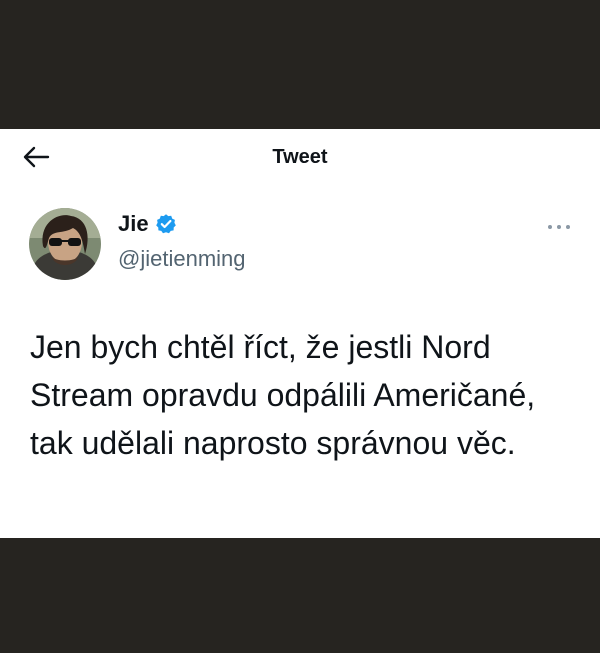 Image resolution: width=600 pixels, height=653 pixels. What do you see at coordinates (65, 244) in the screenshot?
I see `avatar` at bounding box center [65, 244].